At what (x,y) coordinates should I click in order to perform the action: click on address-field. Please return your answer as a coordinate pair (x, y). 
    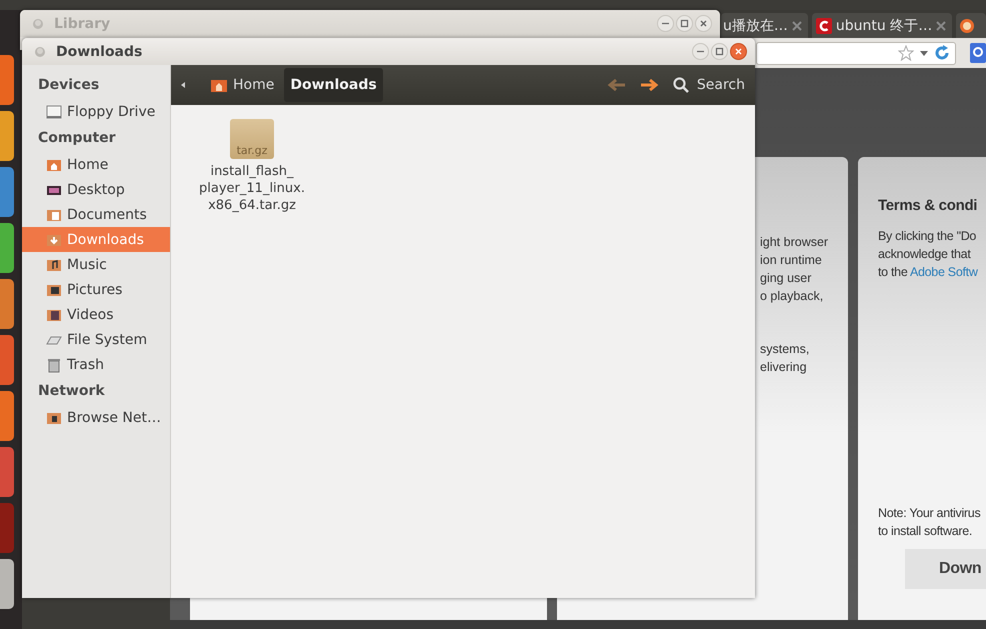
    Looking at the image, I should click on (856, 53).